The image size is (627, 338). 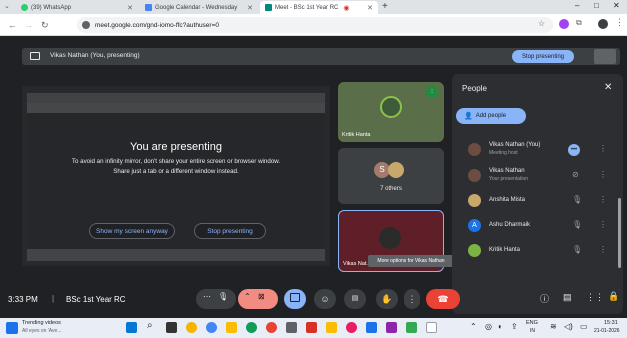 I want to click on scrollbar, so click(x=619, y=233).